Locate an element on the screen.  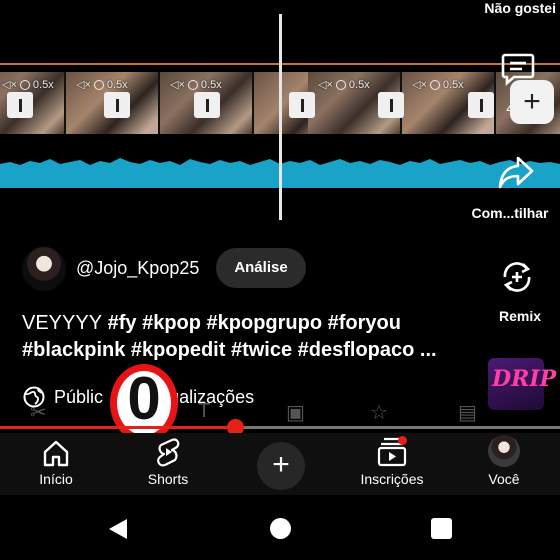
nav-home-label: Início is located at coordinates (56, 479).